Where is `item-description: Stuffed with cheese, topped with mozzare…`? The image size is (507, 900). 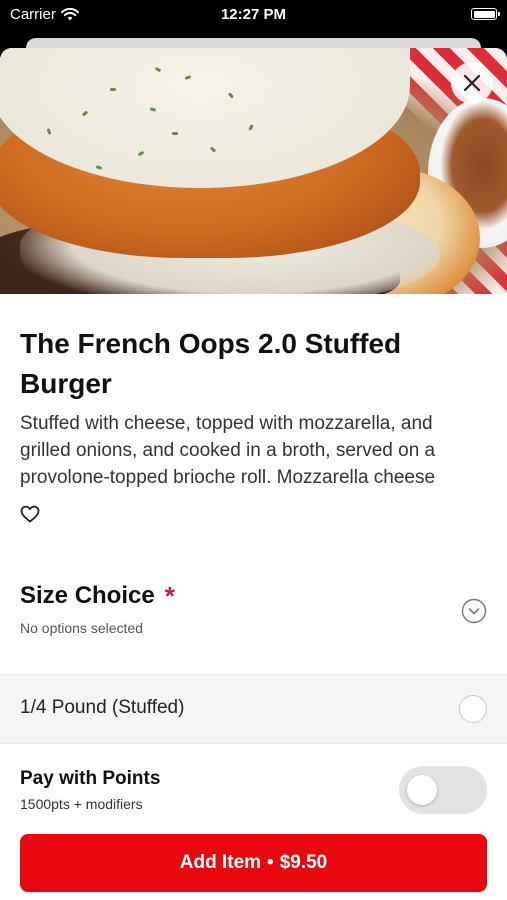
item-description: Stuffed with cheese, topped with mozzare… is located at coordinates (228, 450).